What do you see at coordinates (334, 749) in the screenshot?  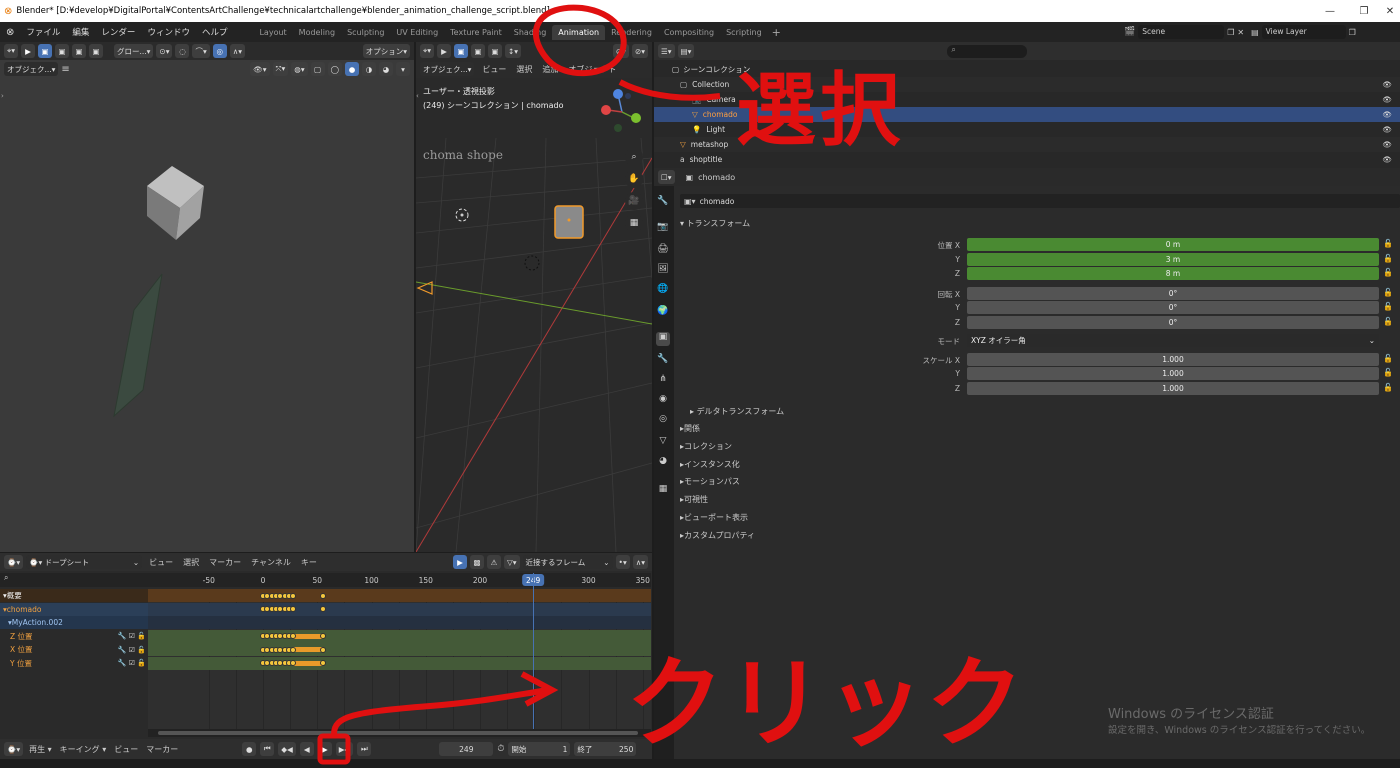 I see `play-highlight-box` at bounding box center [334, 749].